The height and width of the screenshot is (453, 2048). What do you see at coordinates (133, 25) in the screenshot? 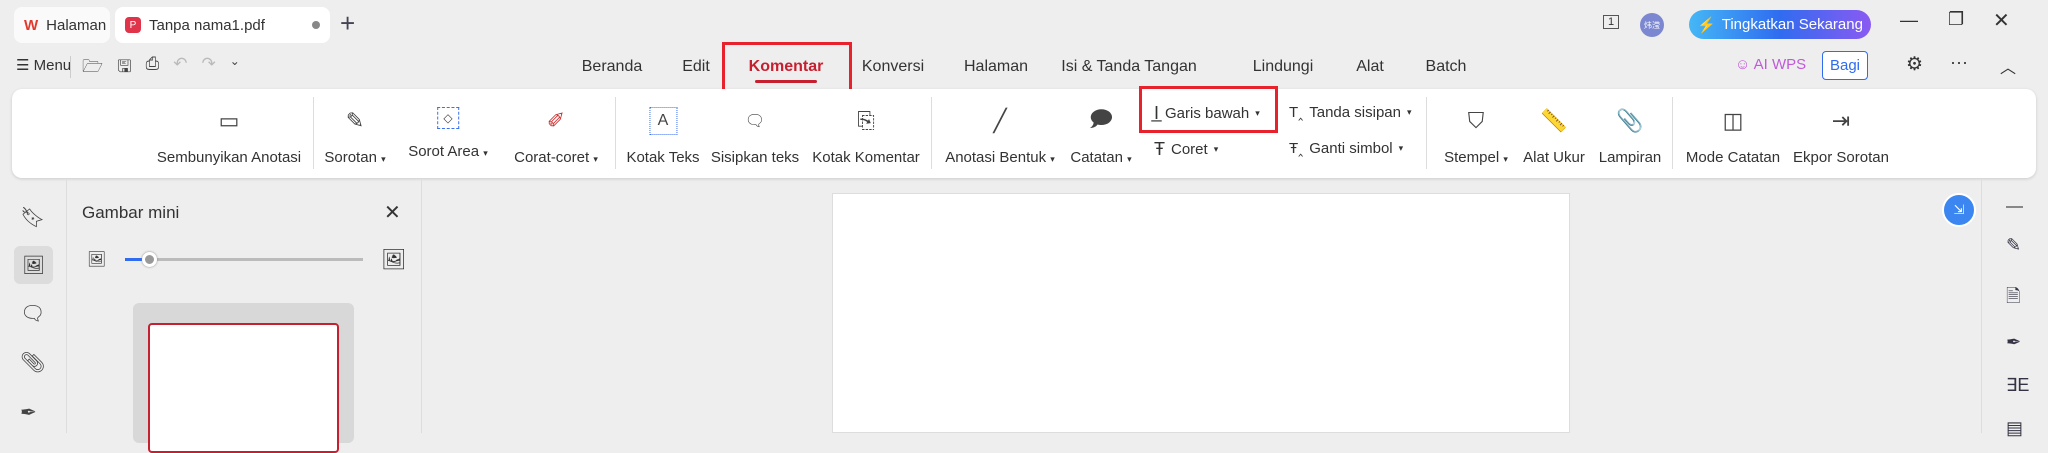
I see `pdf-icon: P` at bounding box center [133, 25].